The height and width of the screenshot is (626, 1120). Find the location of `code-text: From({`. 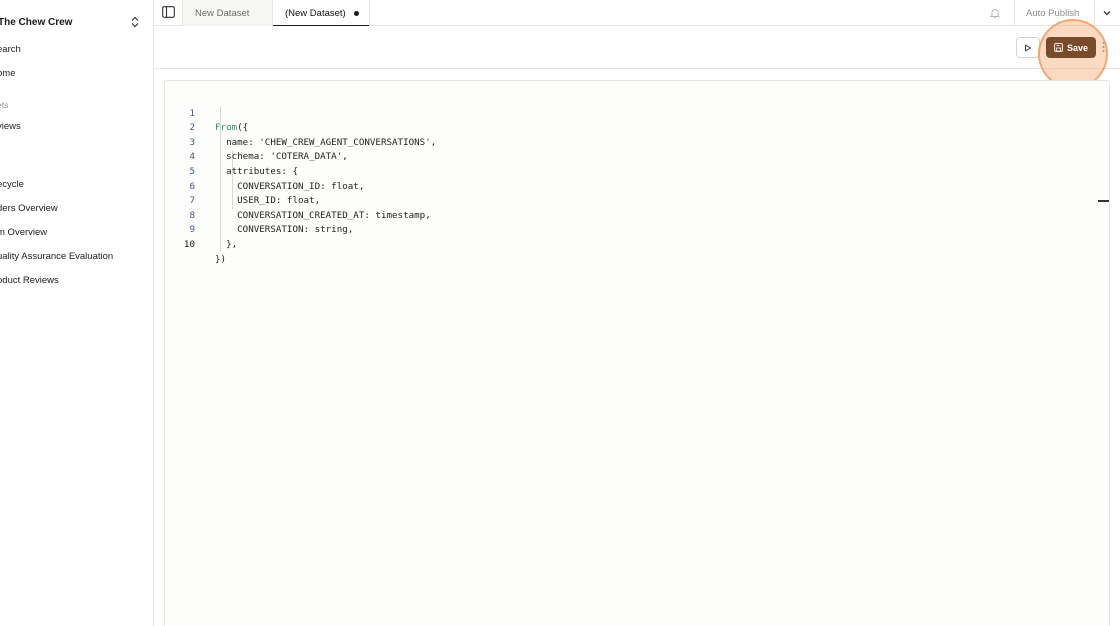

code-text: From({ is located at coordinates (231, 128).